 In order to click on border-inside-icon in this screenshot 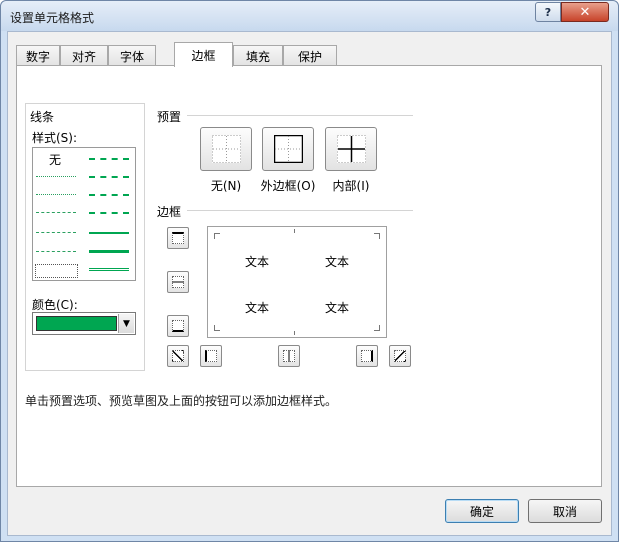, I will do `click(351, 149)`.